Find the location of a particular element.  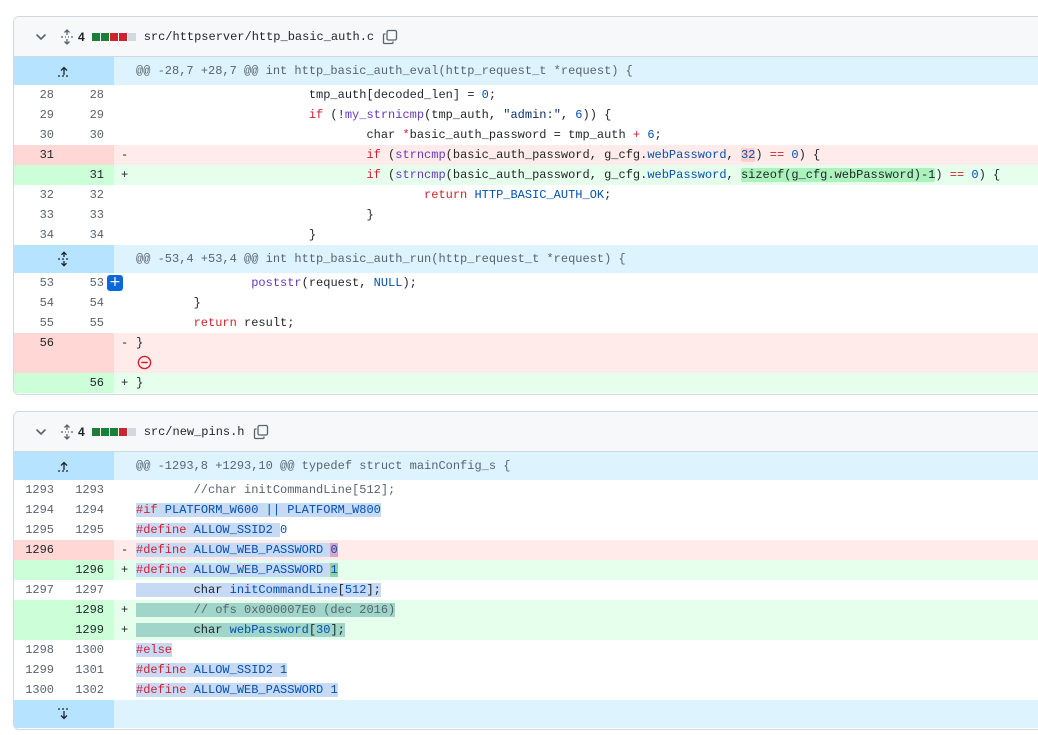

added-line: 56 + } is located at coordinates (526, 383).